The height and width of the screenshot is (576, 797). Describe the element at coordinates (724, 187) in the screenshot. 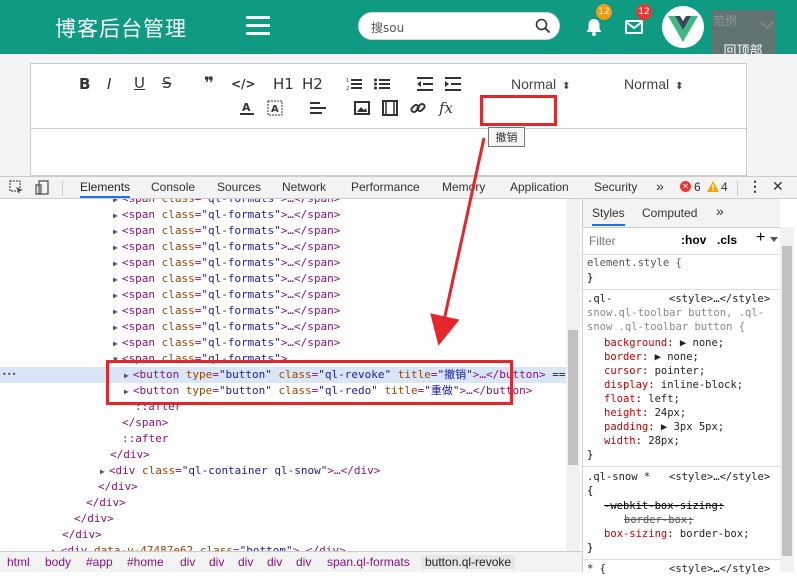

I see `warning-count: 4` at that location.